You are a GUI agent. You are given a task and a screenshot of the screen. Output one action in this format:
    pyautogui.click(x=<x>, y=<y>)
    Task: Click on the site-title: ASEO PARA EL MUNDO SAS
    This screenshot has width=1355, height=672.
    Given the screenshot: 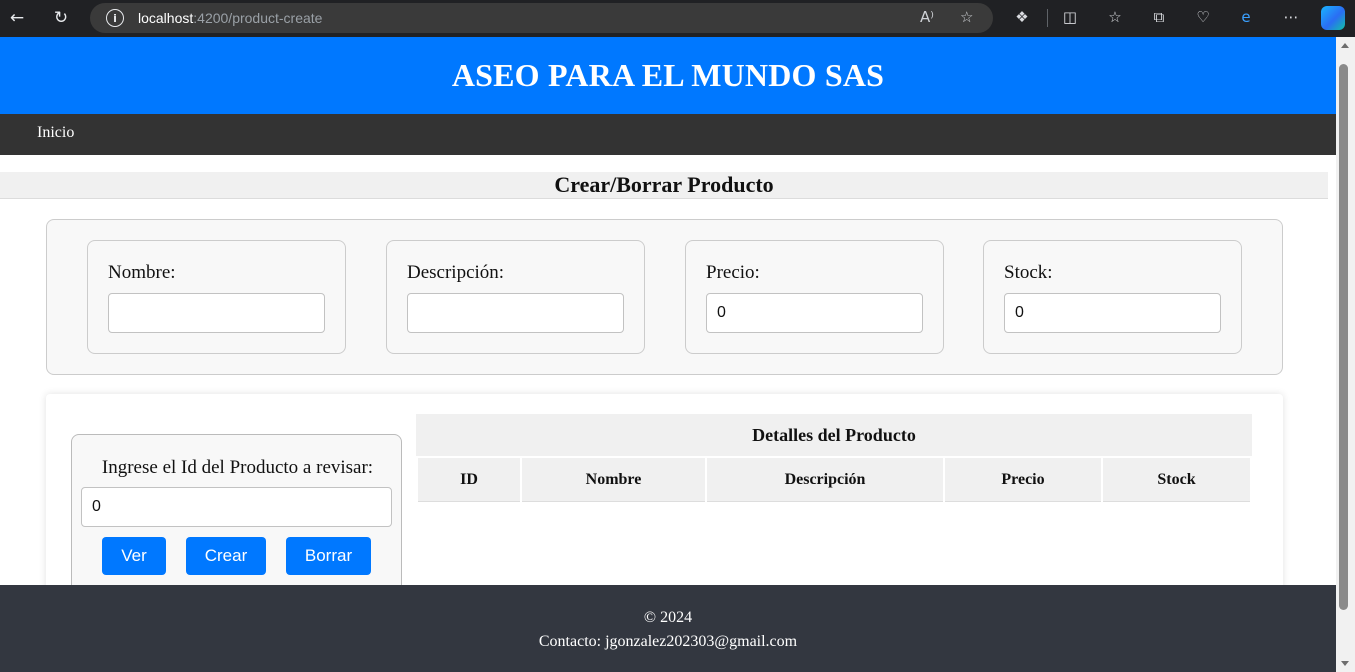 What is the action you would take?
    pyautogui.click(x=668, y=75)
    